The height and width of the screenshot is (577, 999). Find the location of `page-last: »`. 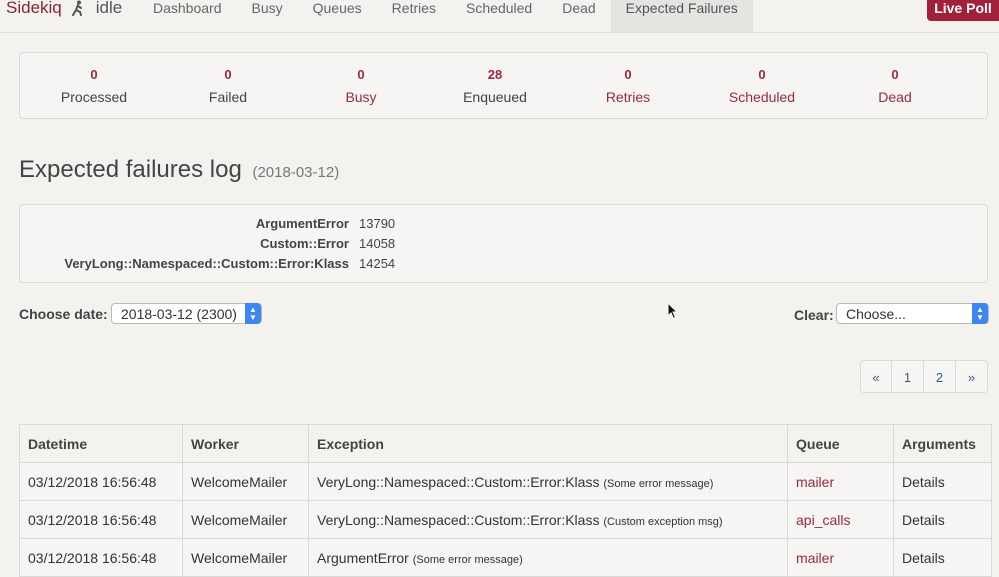

page-last: » is located at coordinates (972, 376).